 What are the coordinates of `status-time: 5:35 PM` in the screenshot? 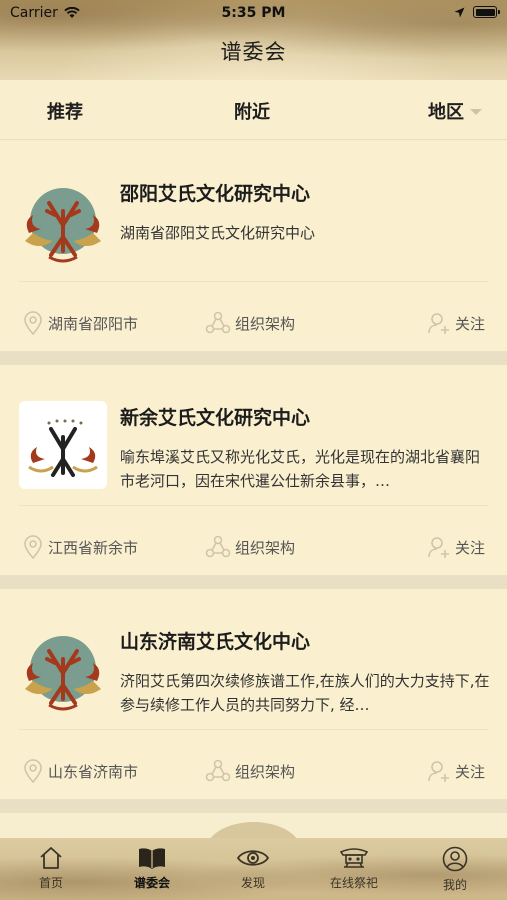 It's located at (253, 13).